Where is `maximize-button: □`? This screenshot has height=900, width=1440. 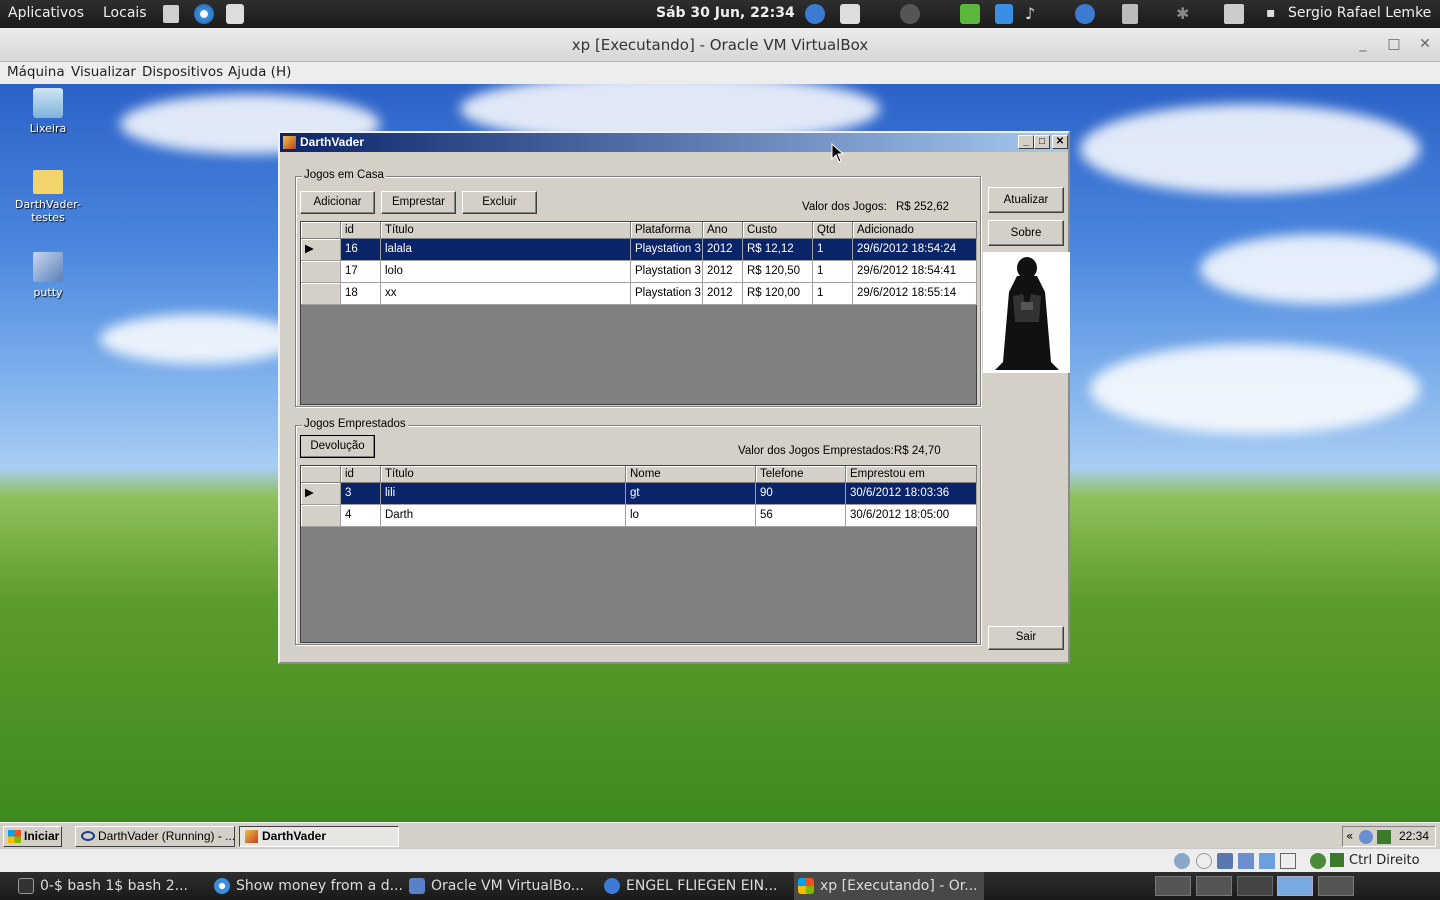 maximize-button: □ is located at coordinates (1394, 44).